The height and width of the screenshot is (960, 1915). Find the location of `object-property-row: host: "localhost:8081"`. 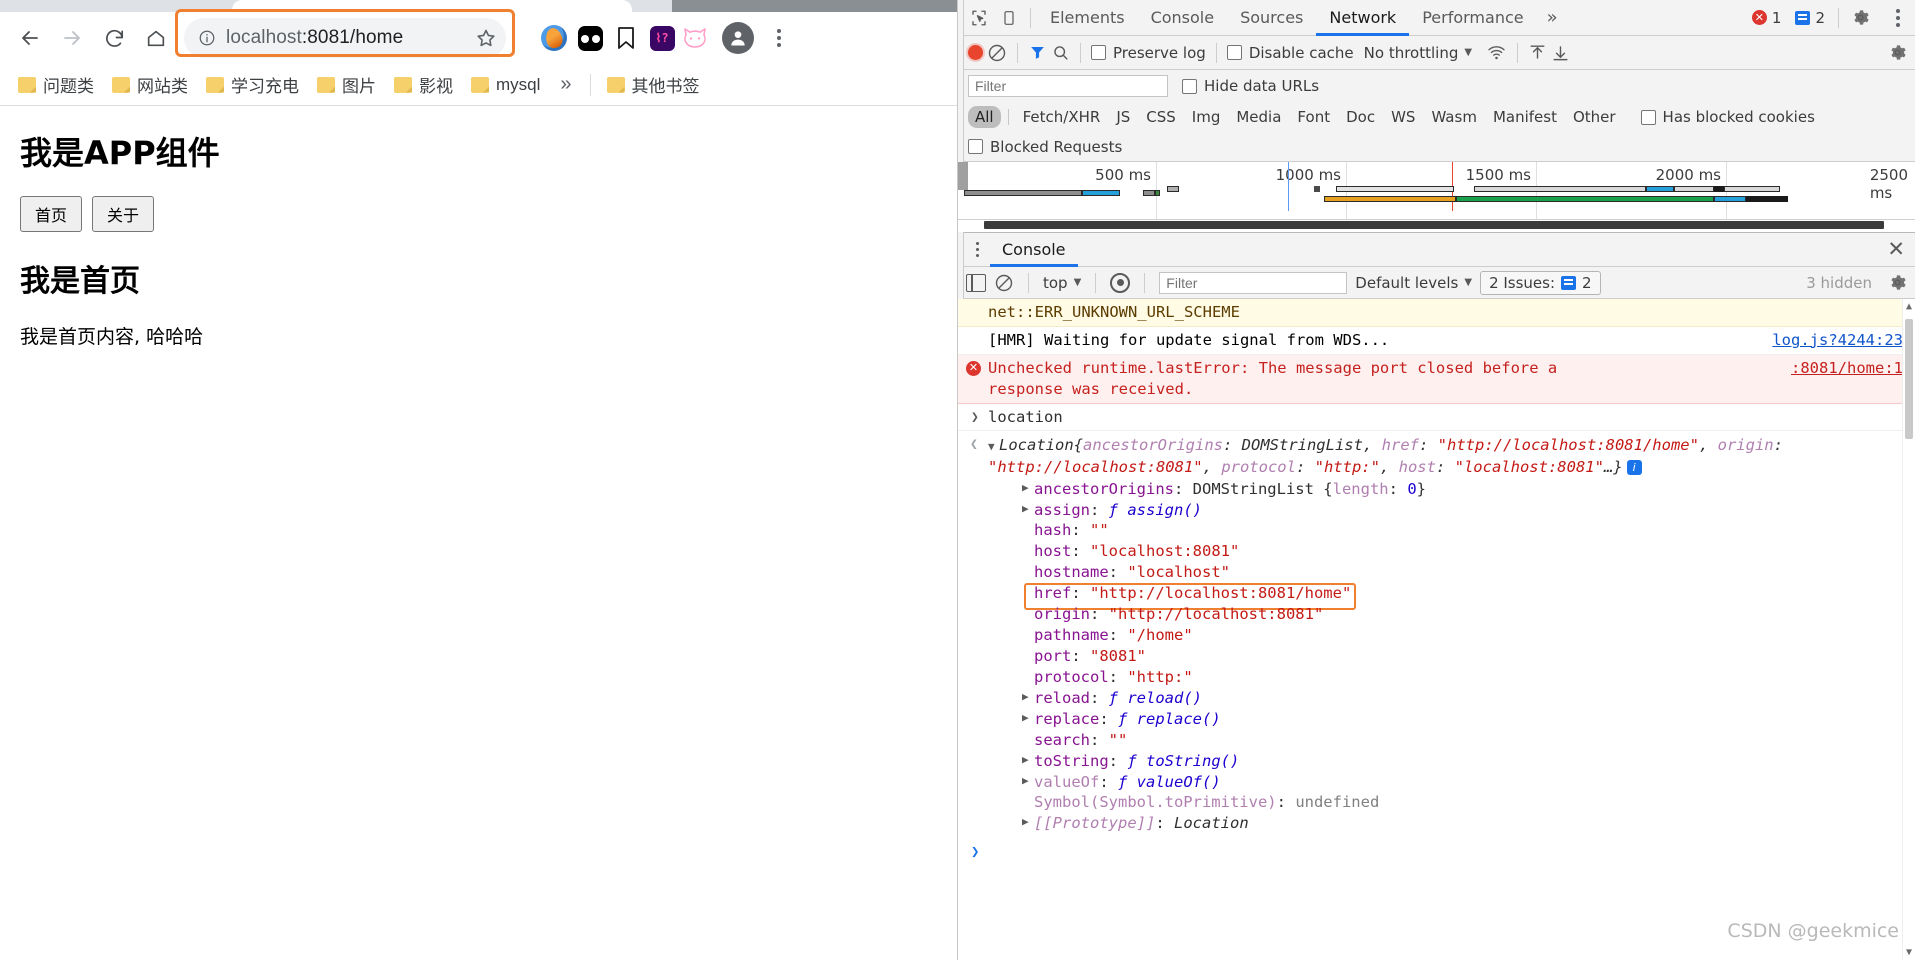

object-property-row: host: "localhost:8081" is located at coordinates (1445, 551).